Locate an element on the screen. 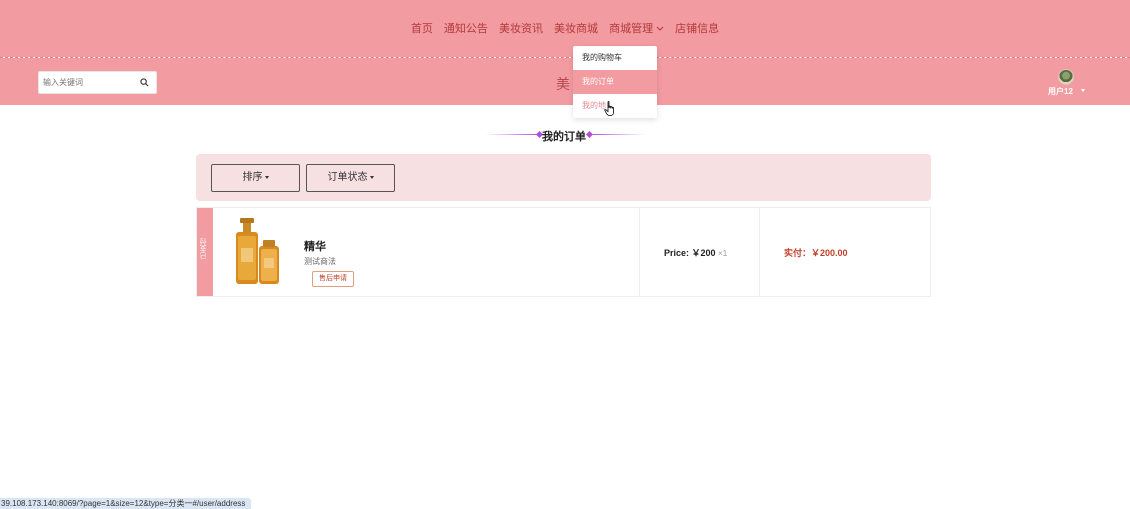 This screenshot has width=1130, height=509. order-status-badge: 已支付 is located at coordinates (203, 248).